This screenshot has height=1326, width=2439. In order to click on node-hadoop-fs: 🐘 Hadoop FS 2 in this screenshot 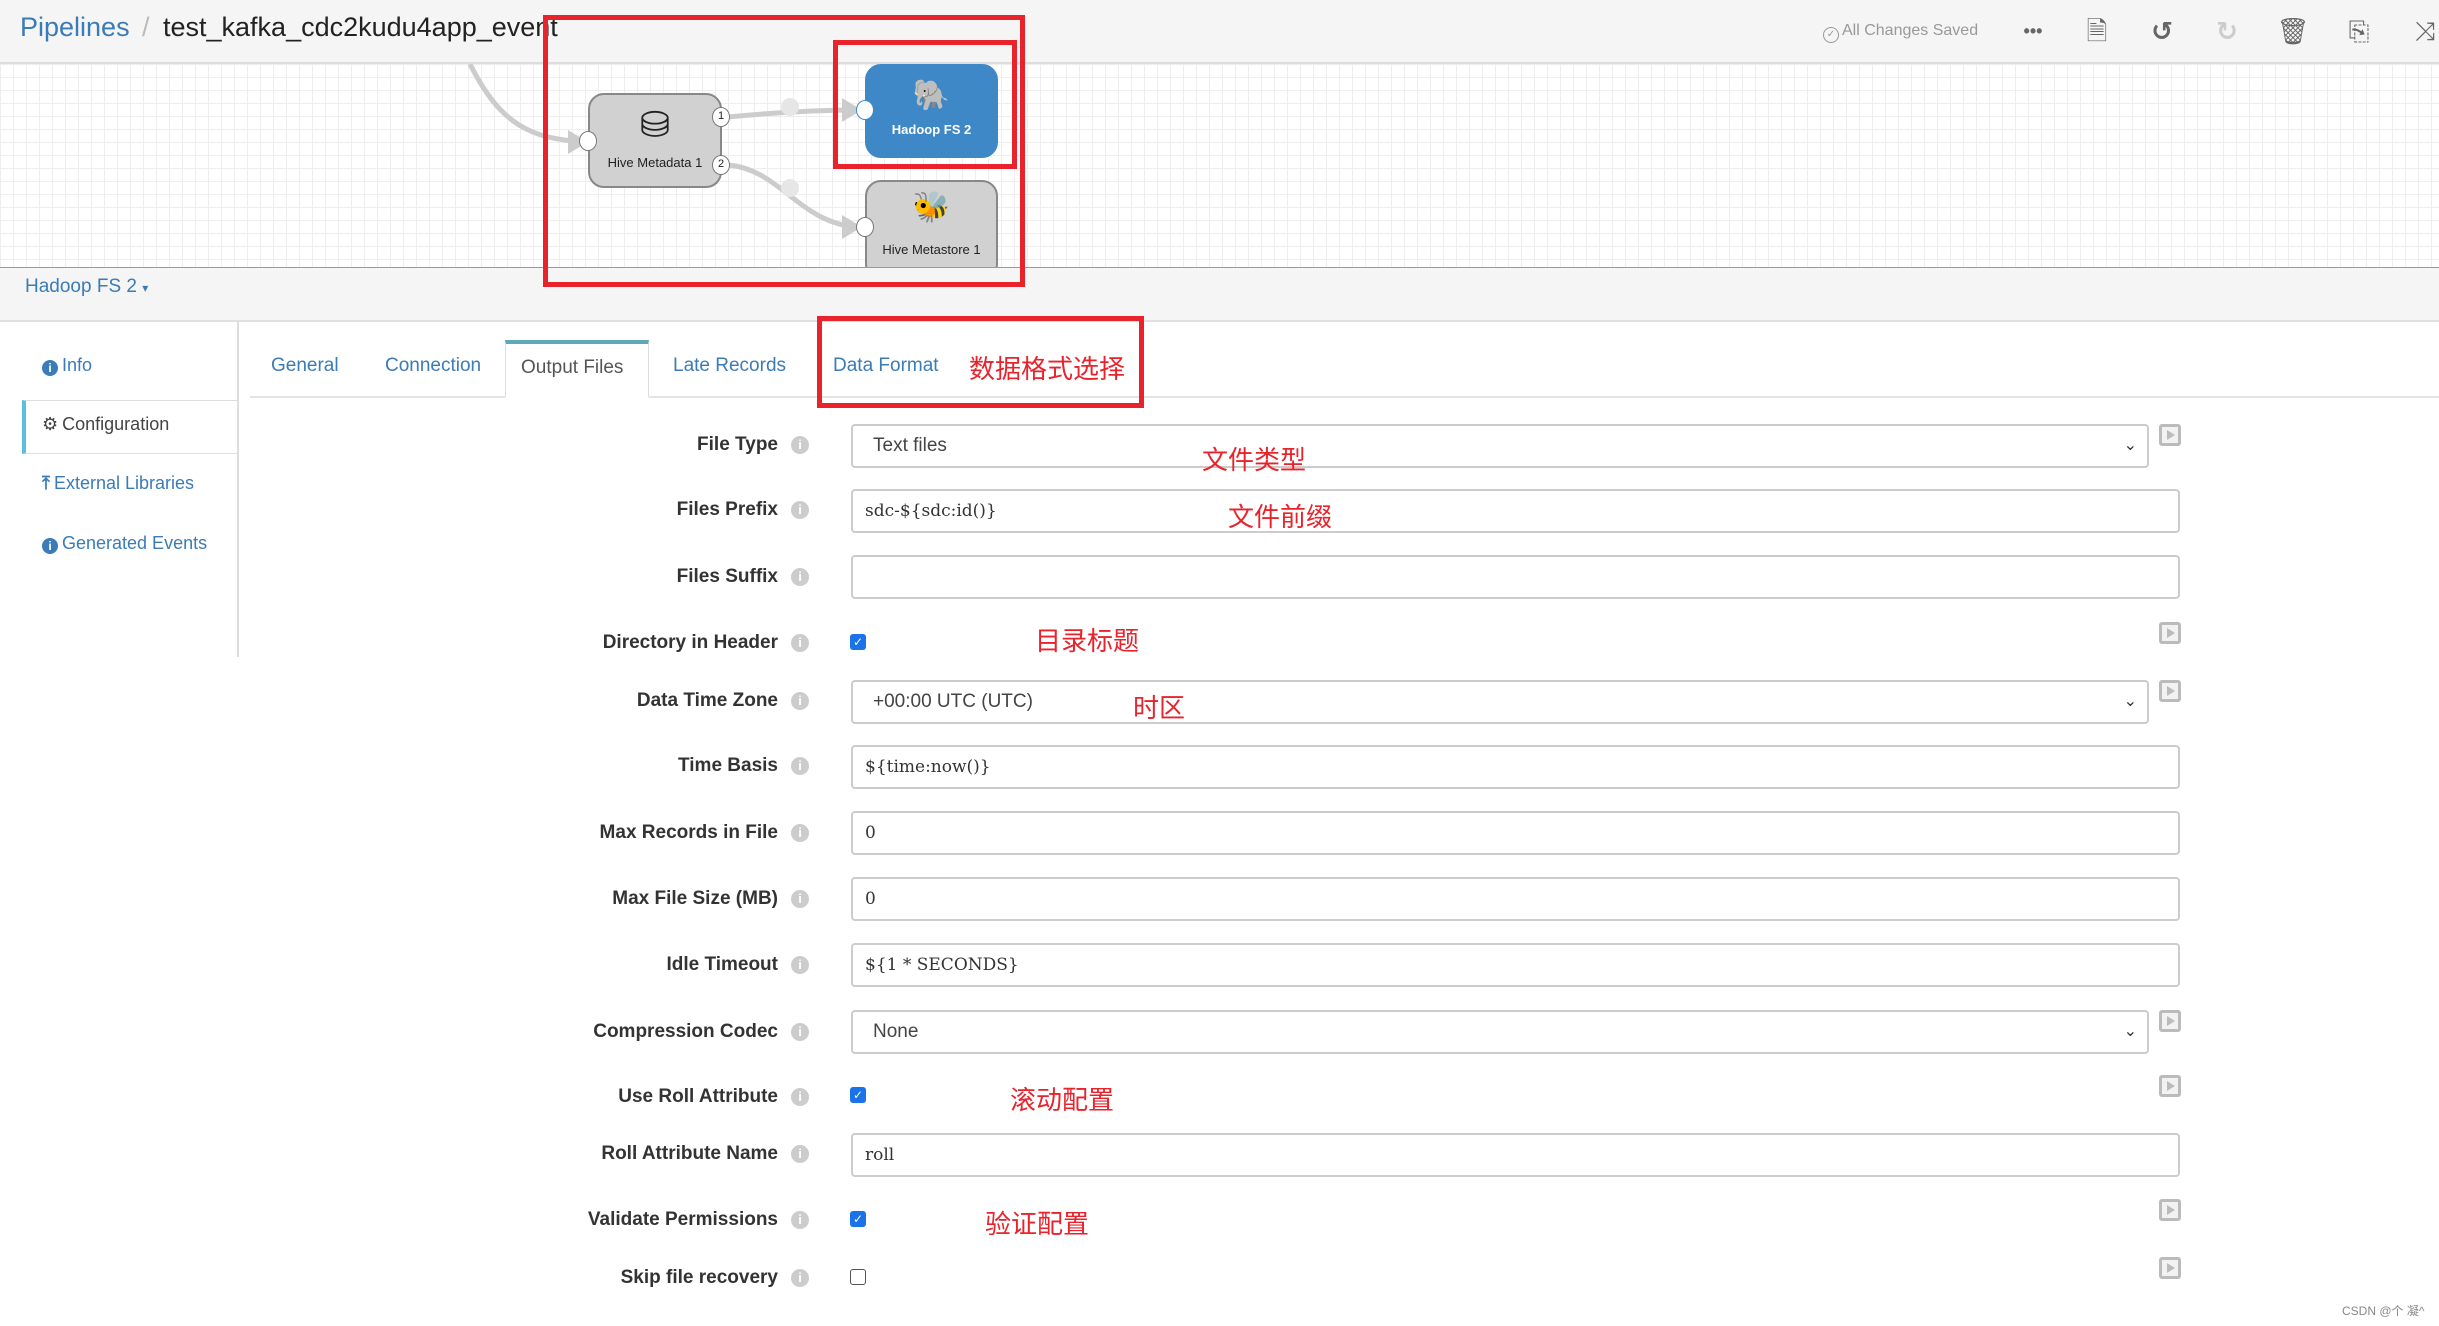, I will do `click(931, 111)`.